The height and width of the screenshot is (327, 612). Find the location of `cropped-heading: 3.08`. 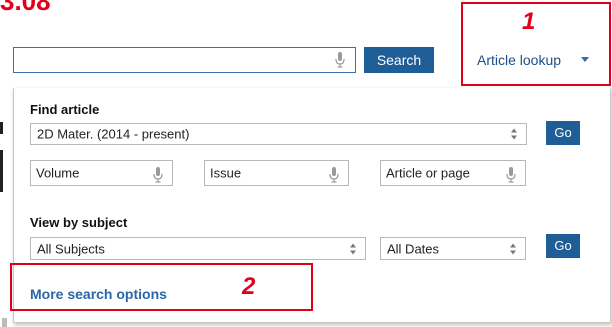

cropped-heading: 3.08 is located at coordinates (25, 8).